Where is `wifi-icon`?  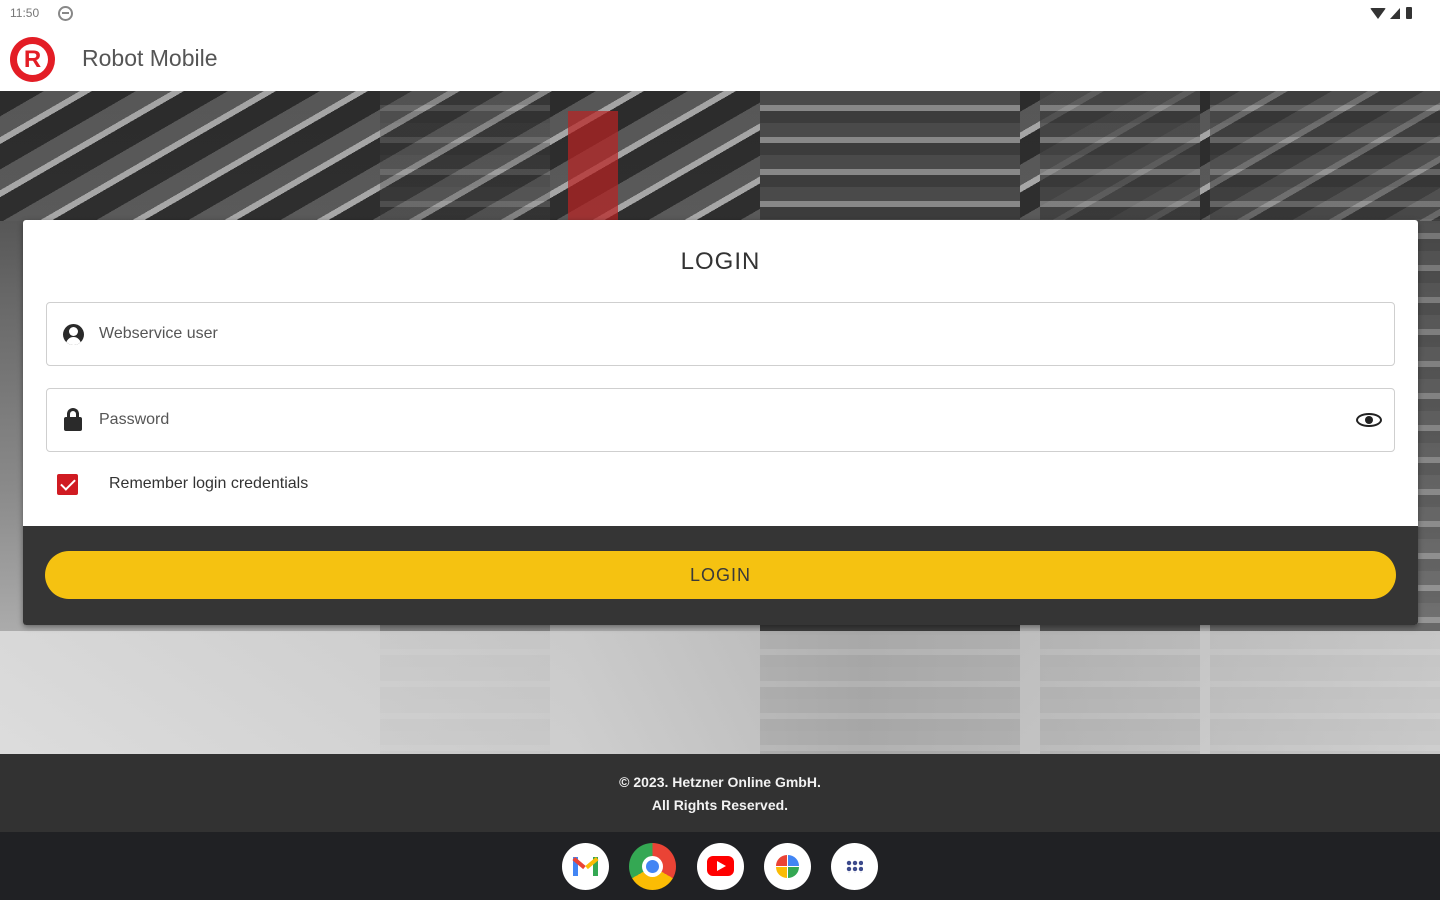 wifi-icon is located at coordinates (1378, 13).